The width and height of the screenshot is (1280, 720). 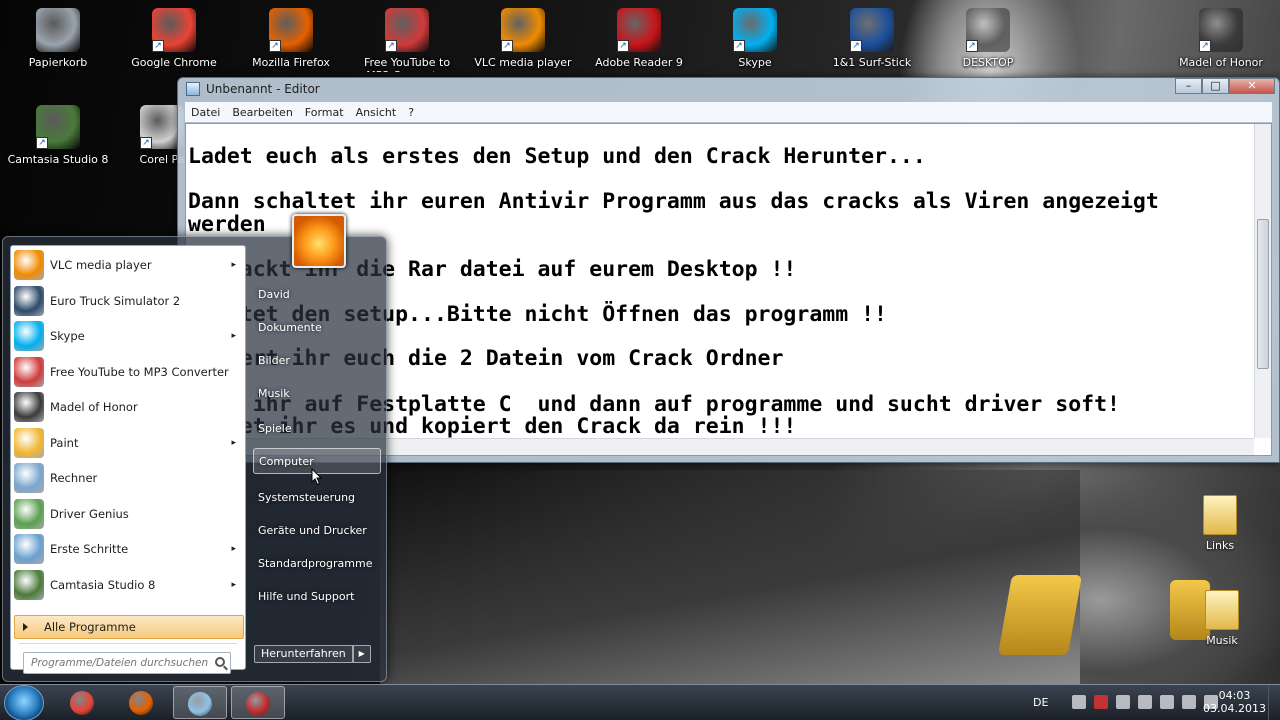 What do you see at coordinates (291, 30) in the screenshot?
I see `firefox-icon: ↗` at bounding box center [291, 30].